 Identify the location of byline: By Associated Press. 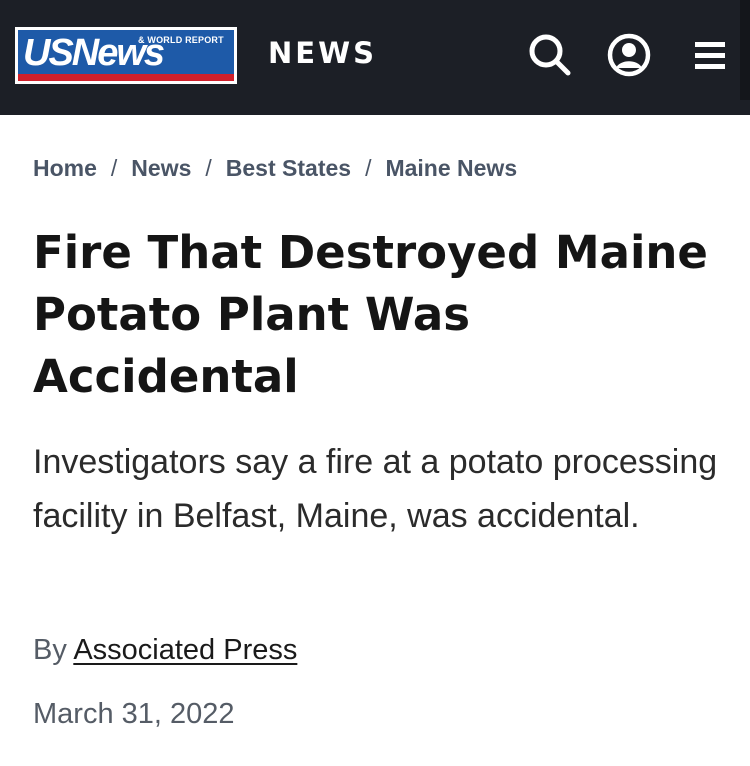
(165, 650).